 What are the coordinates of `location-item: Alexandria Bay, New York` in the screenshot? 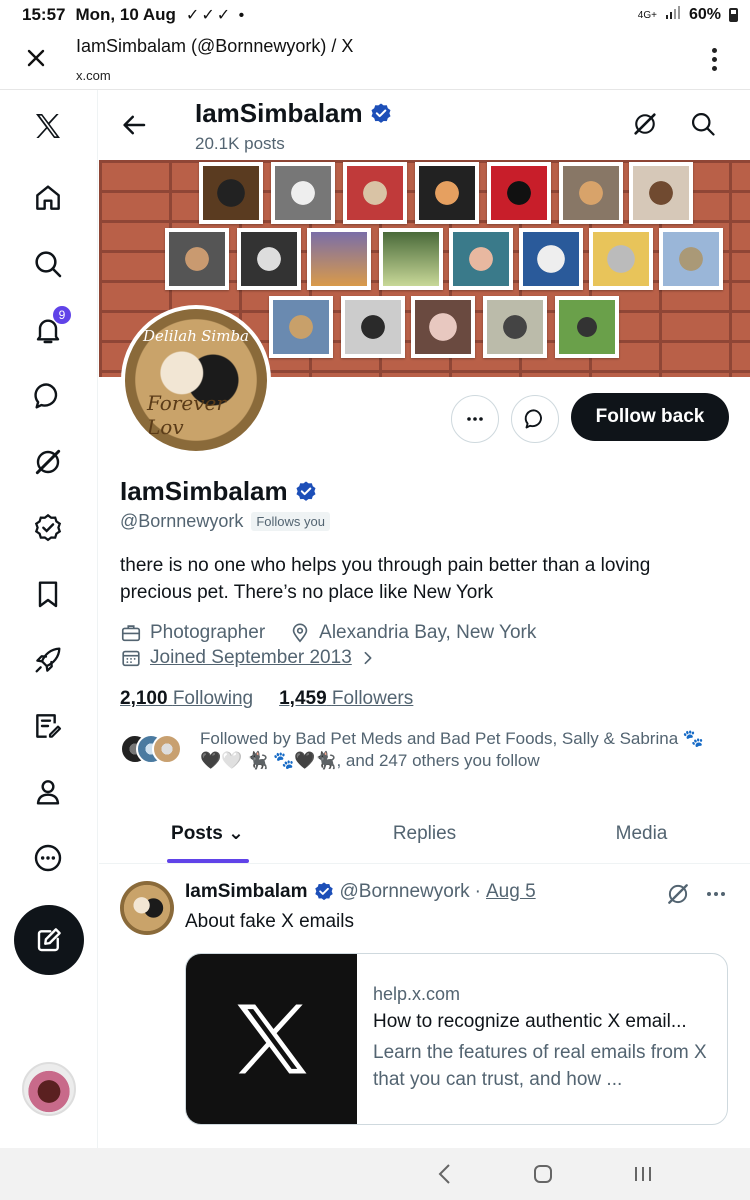 It's located at (412, 633).